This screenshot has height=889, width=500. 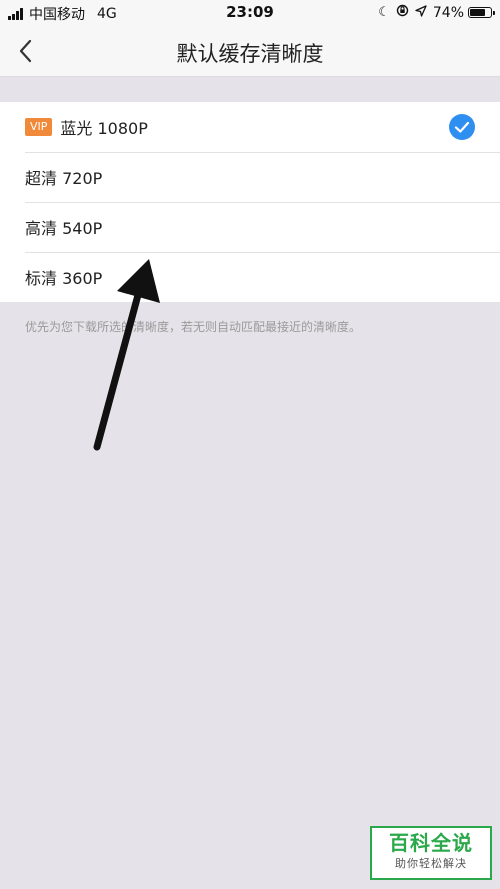 I want to click on option-row-720p: 超清 720P, so click(x=250, y=177).